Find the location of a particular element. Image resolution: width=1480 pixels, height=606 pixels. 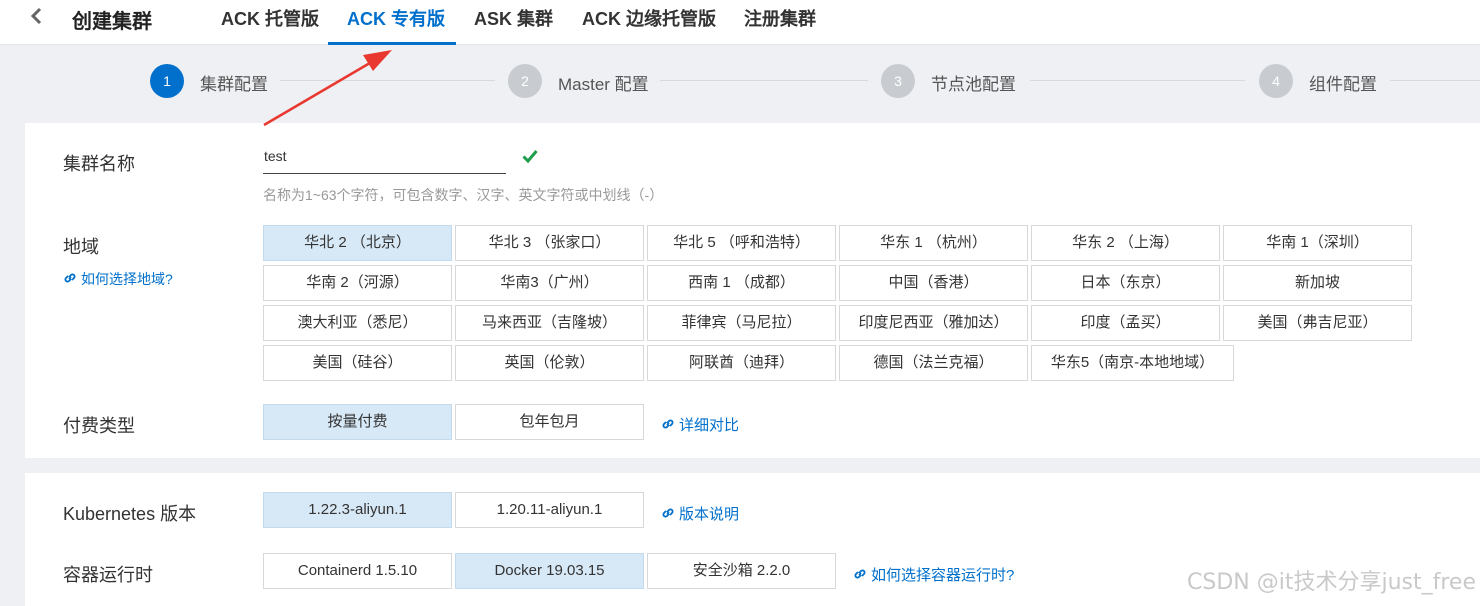

cluster-name-label: 集群名称 is located at coordinates (99, 164).